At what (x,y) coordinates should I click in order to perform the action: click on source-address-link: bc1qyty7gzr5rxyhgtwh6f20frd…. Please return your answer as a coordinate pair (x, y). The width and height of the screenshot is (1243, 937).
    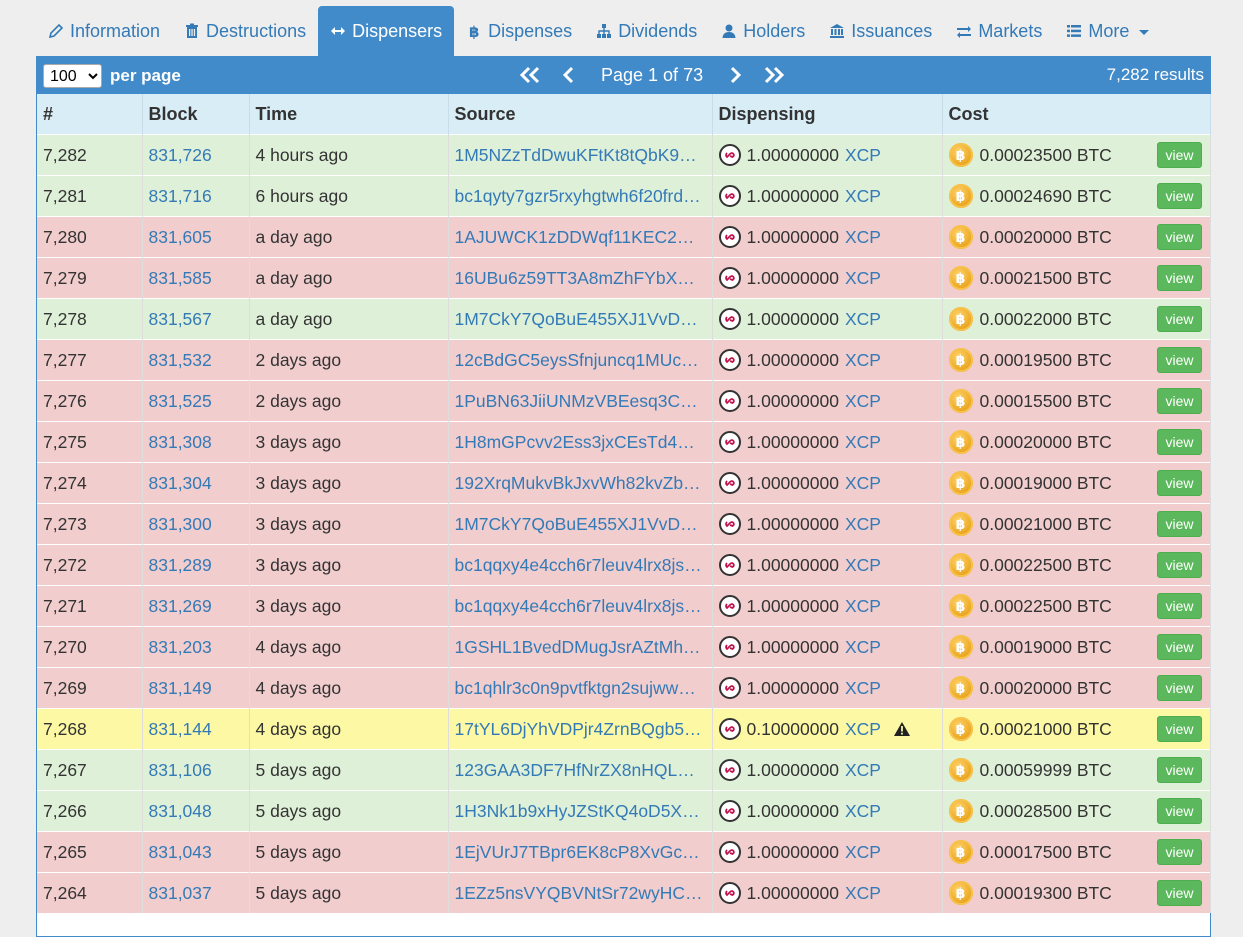
    Looking at the image, I should click on (580, 196).